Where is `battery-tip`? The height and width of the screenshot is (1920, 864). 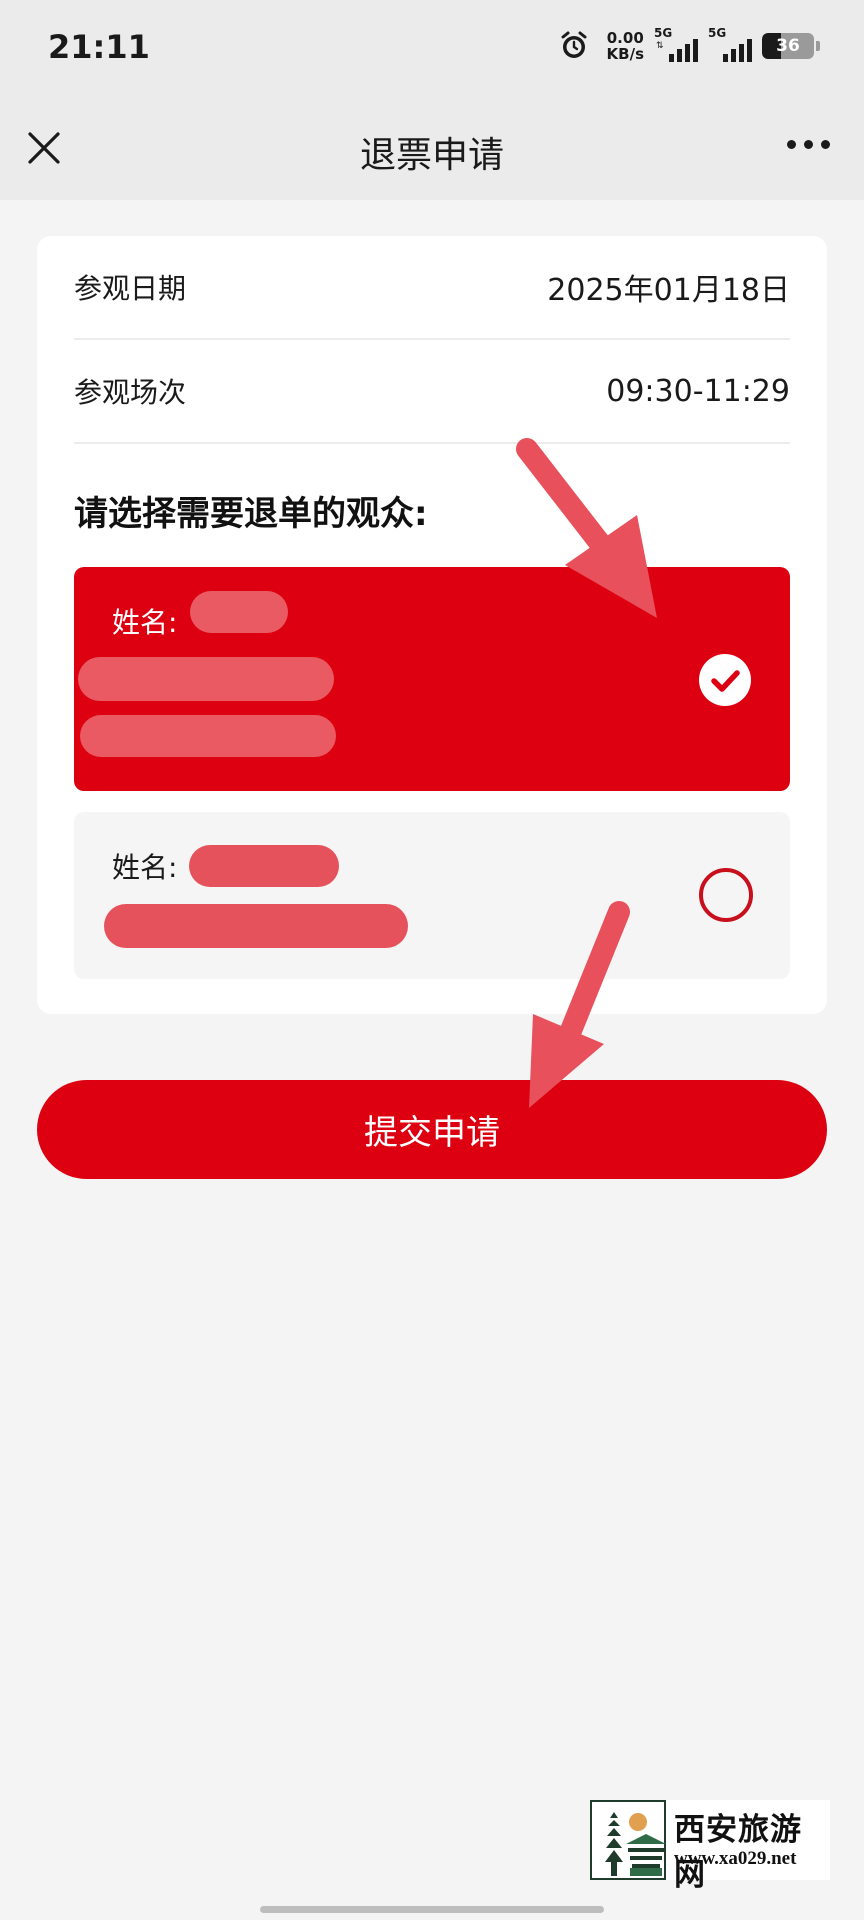
battery-tip is located at coordinates (818, 46).